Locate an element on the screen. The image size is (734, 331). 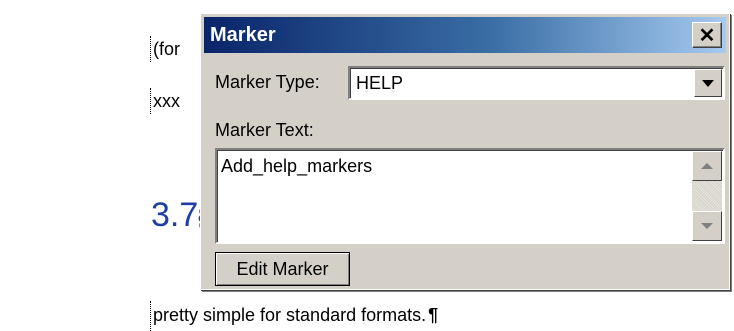
vertical-scrollbar is located at coordinates (707, 196).